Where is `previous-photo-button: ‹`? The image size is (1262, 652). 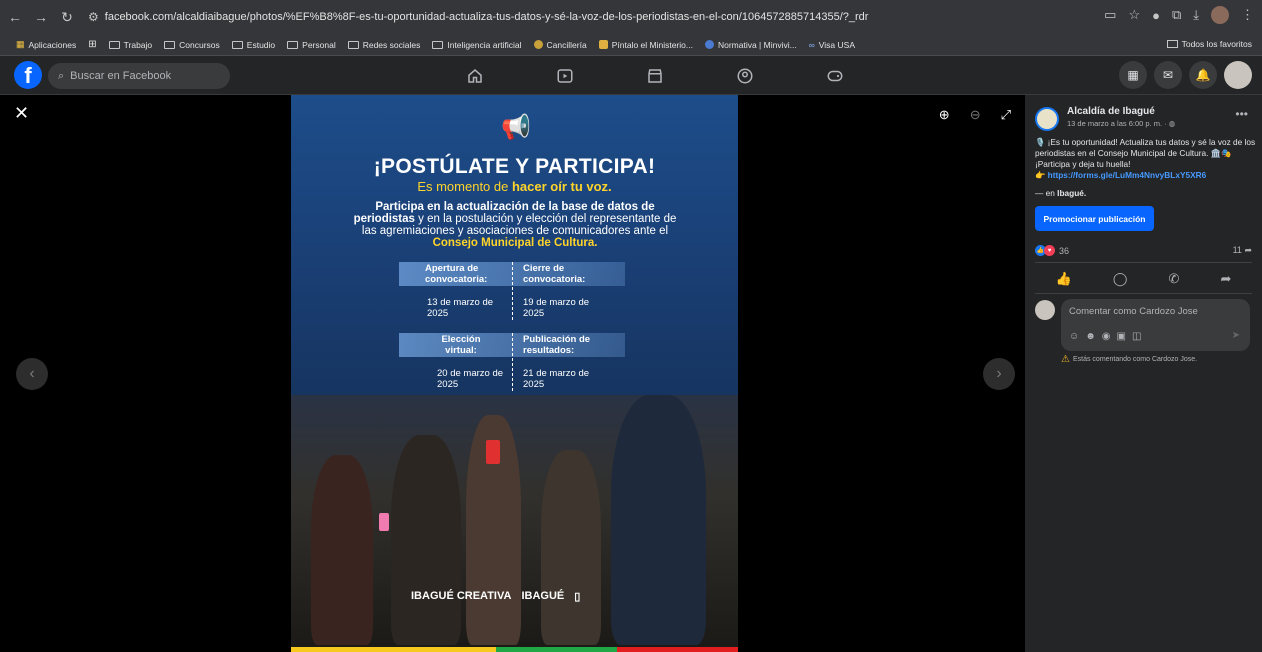 previous-photo-button: ‹ is located at coordinates (32, 374).